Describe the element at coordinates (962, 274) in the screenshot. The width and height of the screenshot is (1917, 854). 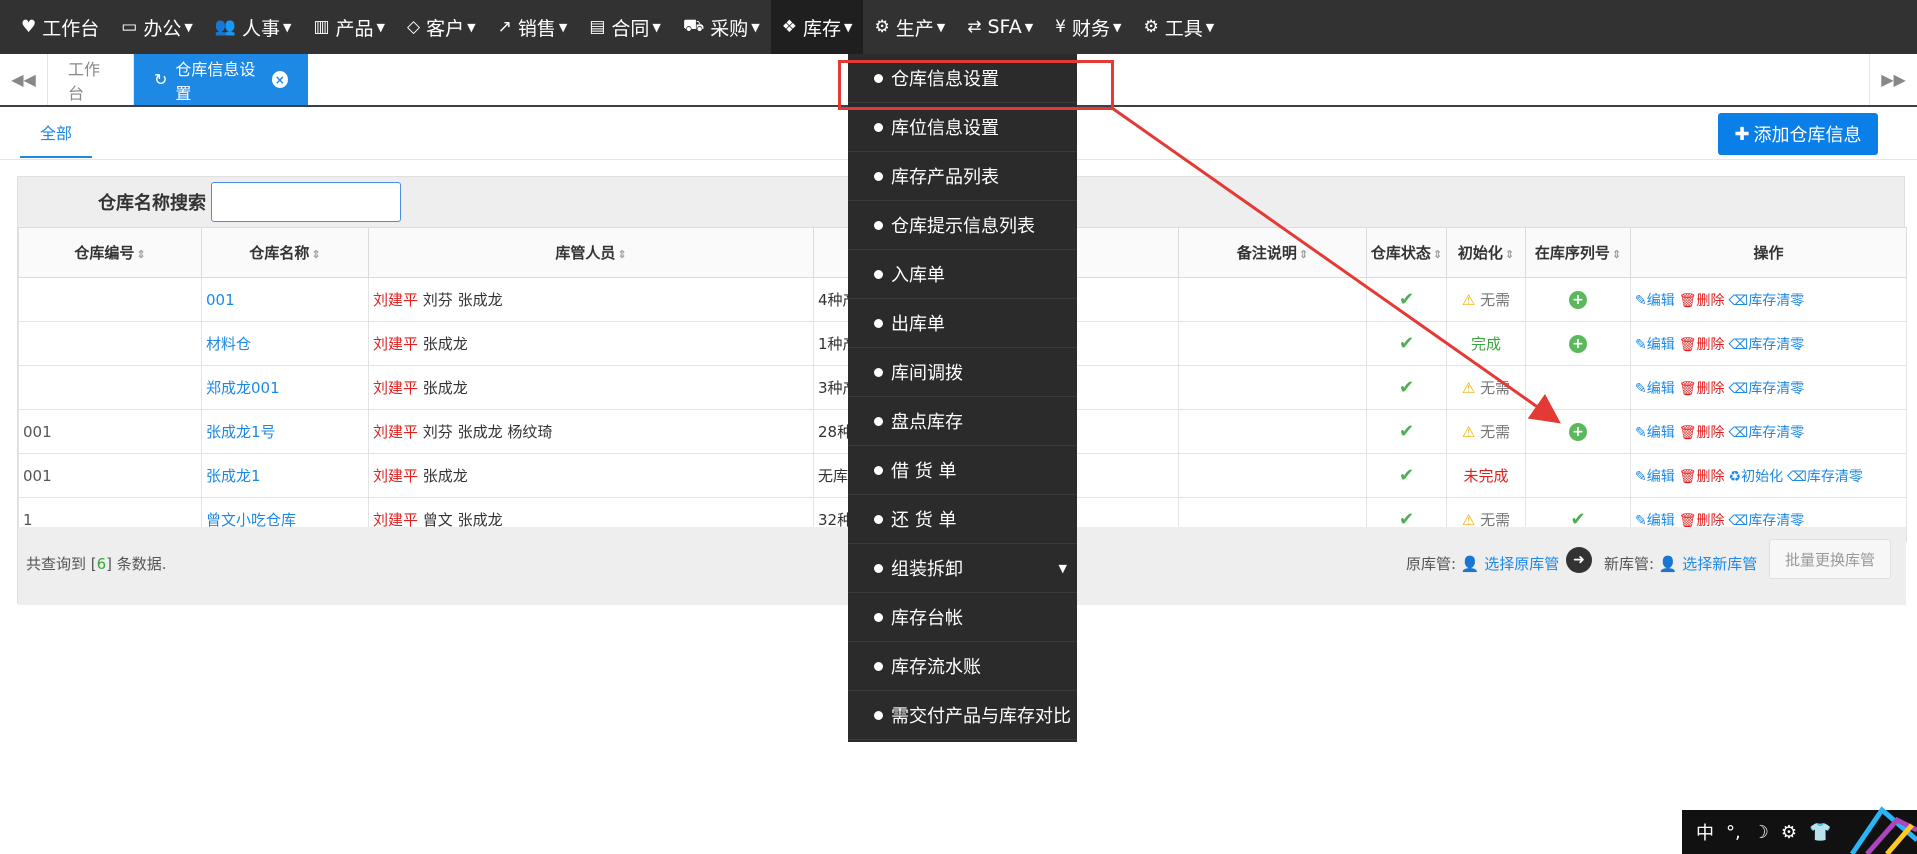
I see `menu-item-4: 入库单` at that location.